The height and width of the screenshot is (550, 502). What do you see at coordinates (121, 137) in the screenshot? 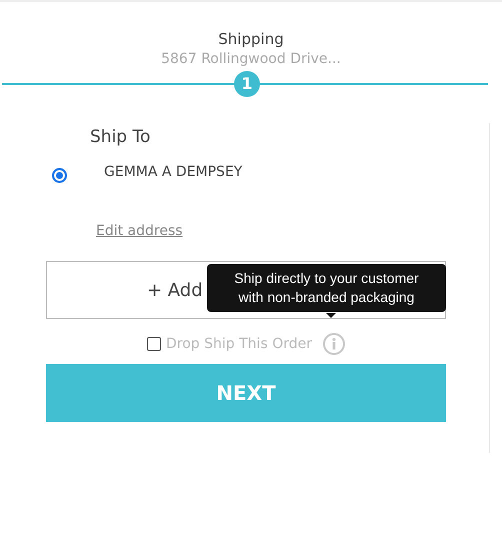
I see `ship-to-heading: Ship To` at bounding box center [121, 137].